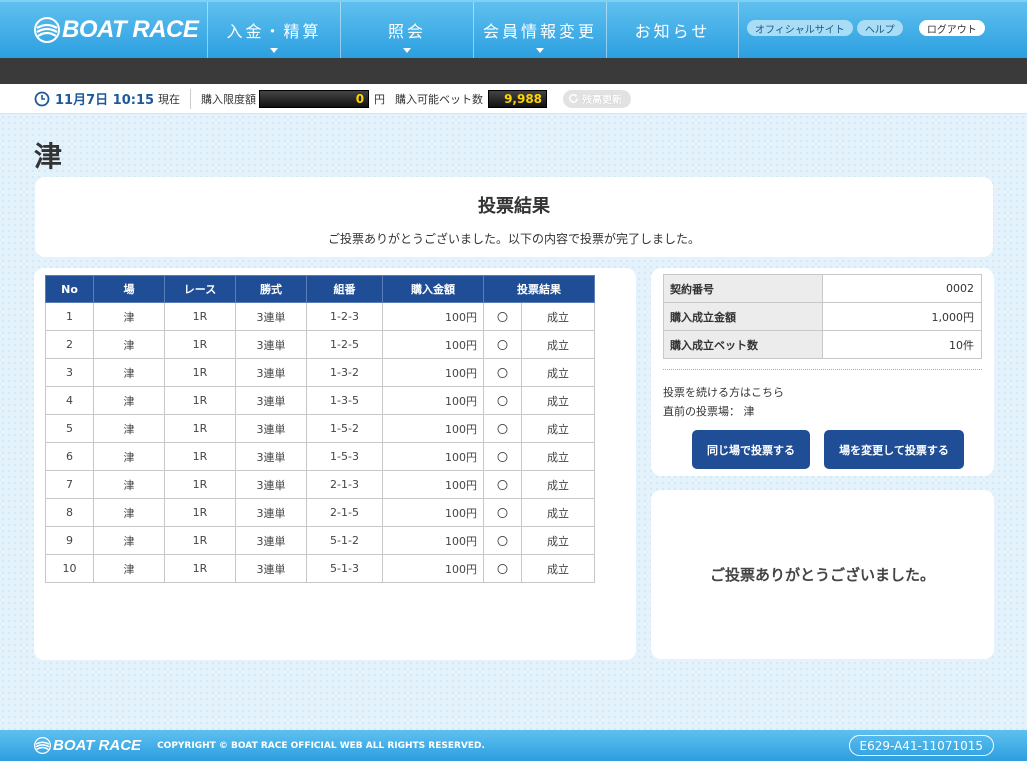 The height and width of the screenshot is (761, 1027). What do you see at coordinates (513, 239) in the screenshot?
I see `result-message: ご投票ありがとうございました。以下の内容で投票が完了しました。` at bounding box center [513, 239].